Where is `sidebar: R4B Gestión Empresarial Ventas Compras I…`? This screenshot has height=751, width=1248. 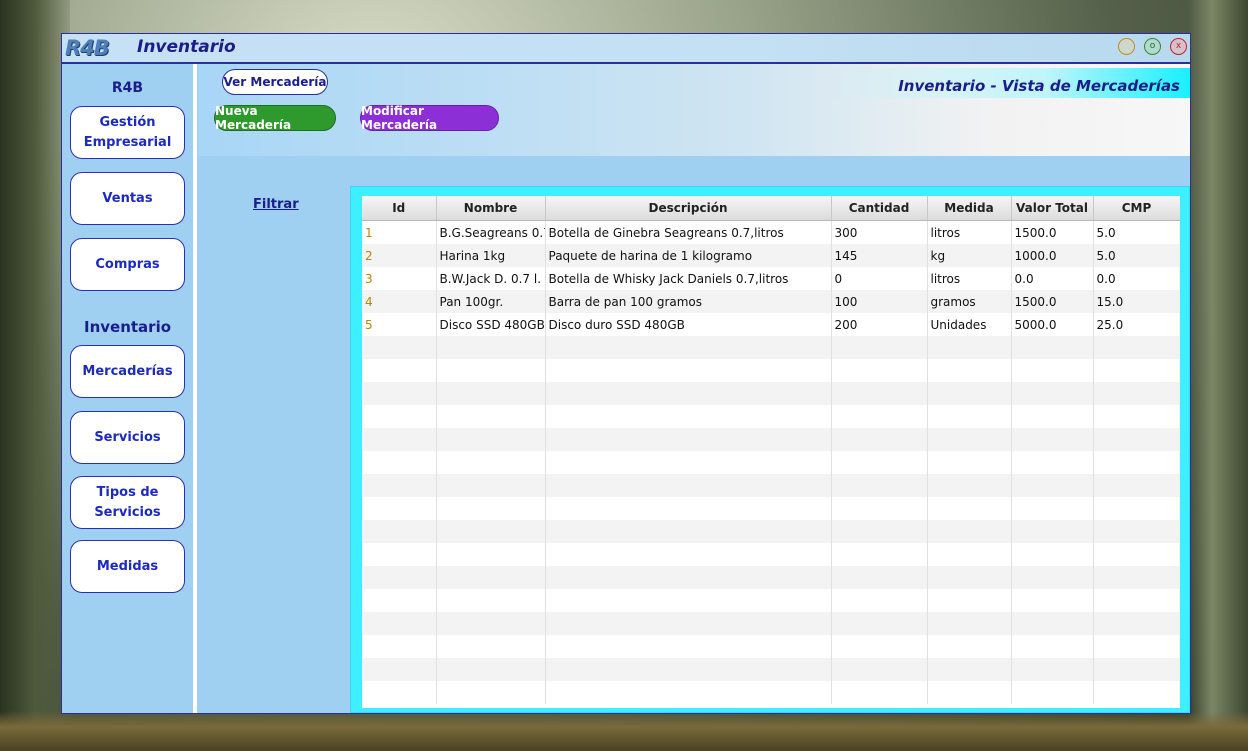
sidebar: R4B Gestión Empresarial Ventas Compras I… is located at coordinates (129, 388).